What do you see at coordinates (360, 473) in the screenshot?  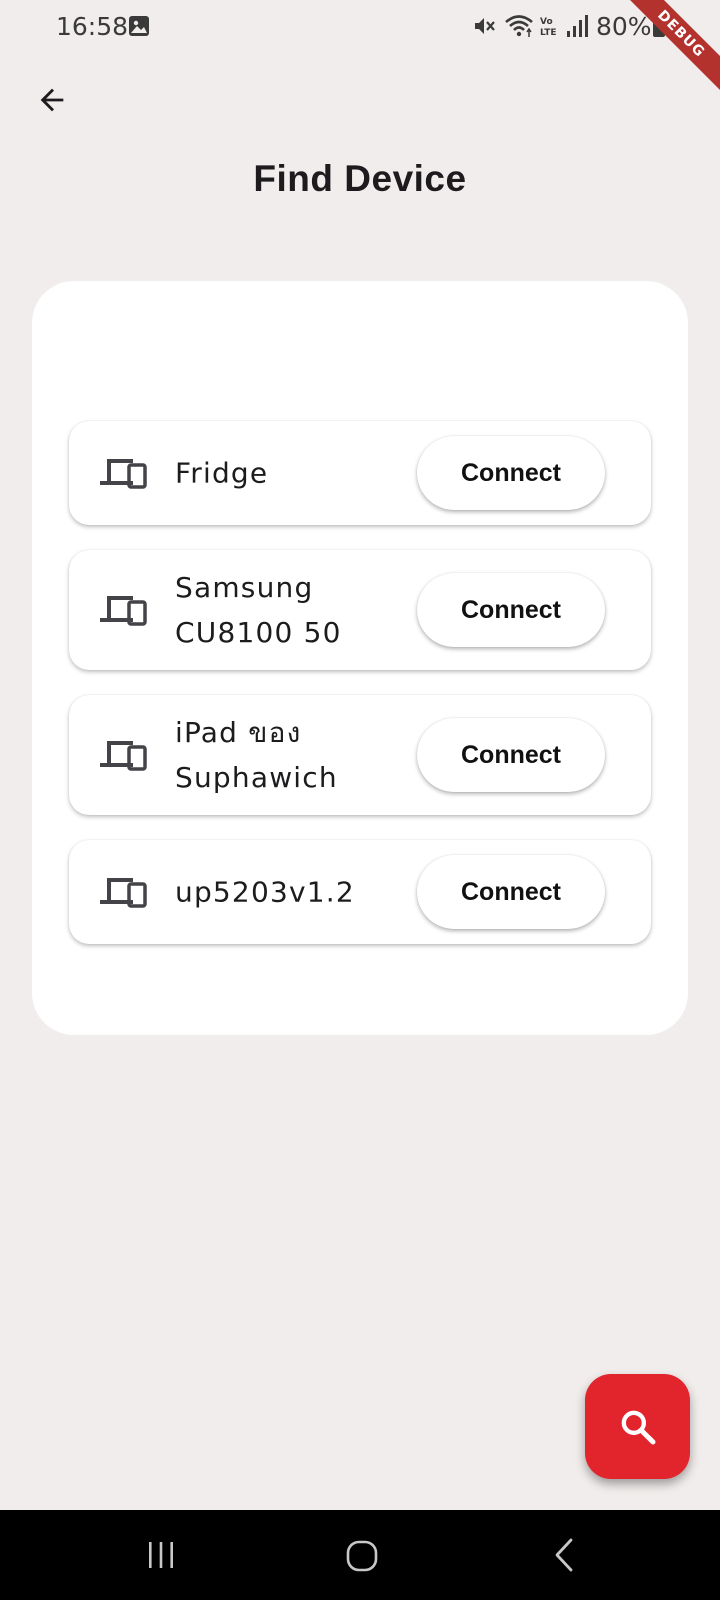 I see `device-row-fridge: Fridge Connect` at bounding box center [360, 473].